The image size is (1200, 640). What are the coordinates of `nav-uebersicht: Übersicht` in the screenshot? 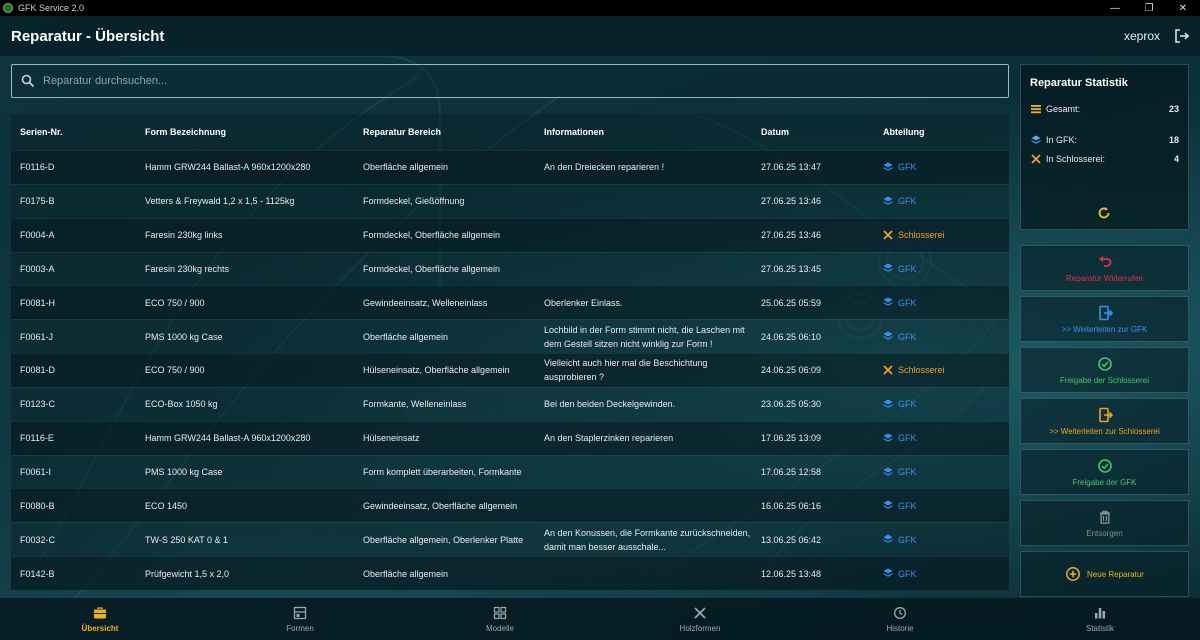 It's located at (100, 619).